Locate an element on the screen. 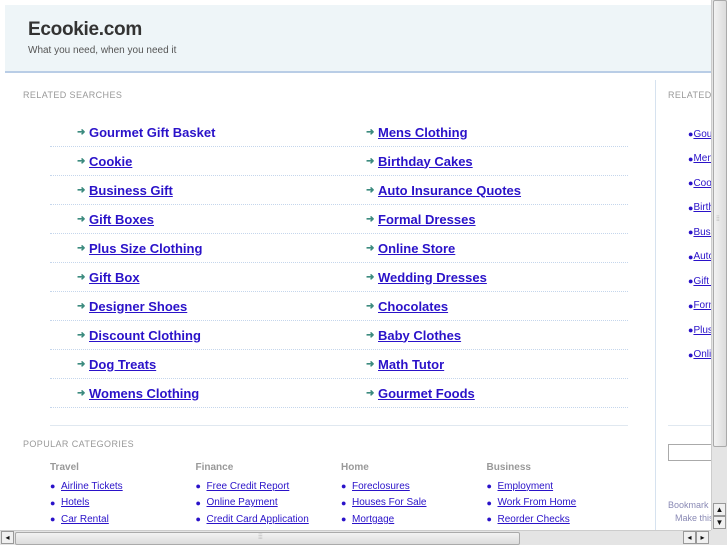  related-row: ➜ Business Gift ➜ Auto Insurance Quotes is located at coordinates (339, 190).